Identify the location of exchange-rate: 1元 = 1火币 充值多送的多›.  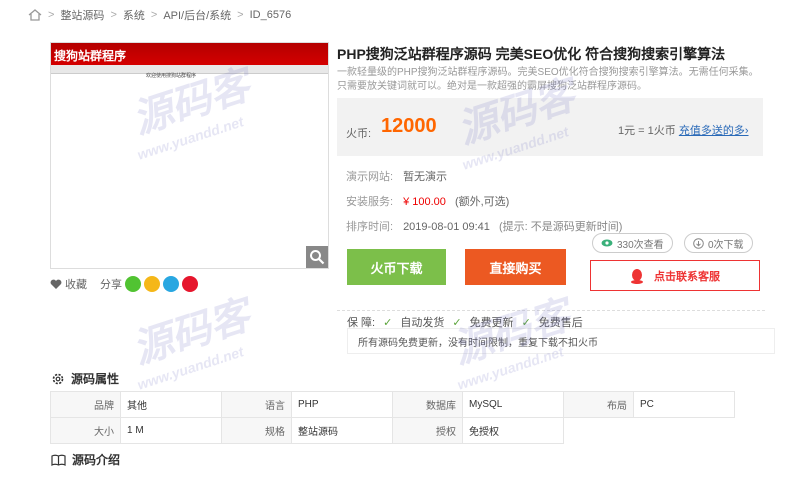
(683, 130).